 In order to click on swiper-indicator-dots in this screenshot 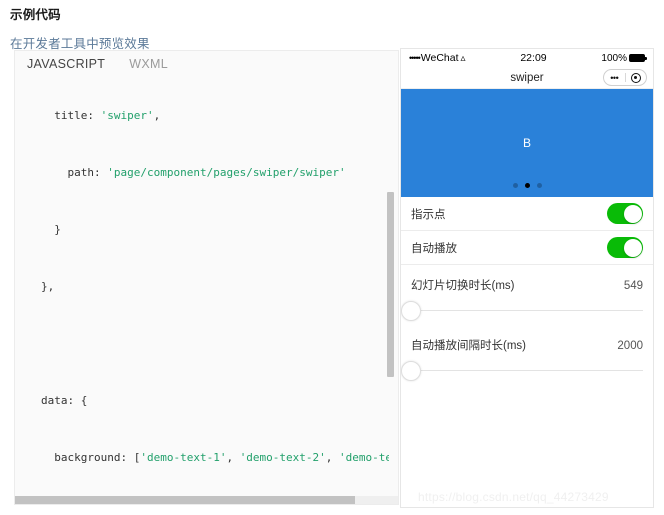, I will do `click(527, 185)`.